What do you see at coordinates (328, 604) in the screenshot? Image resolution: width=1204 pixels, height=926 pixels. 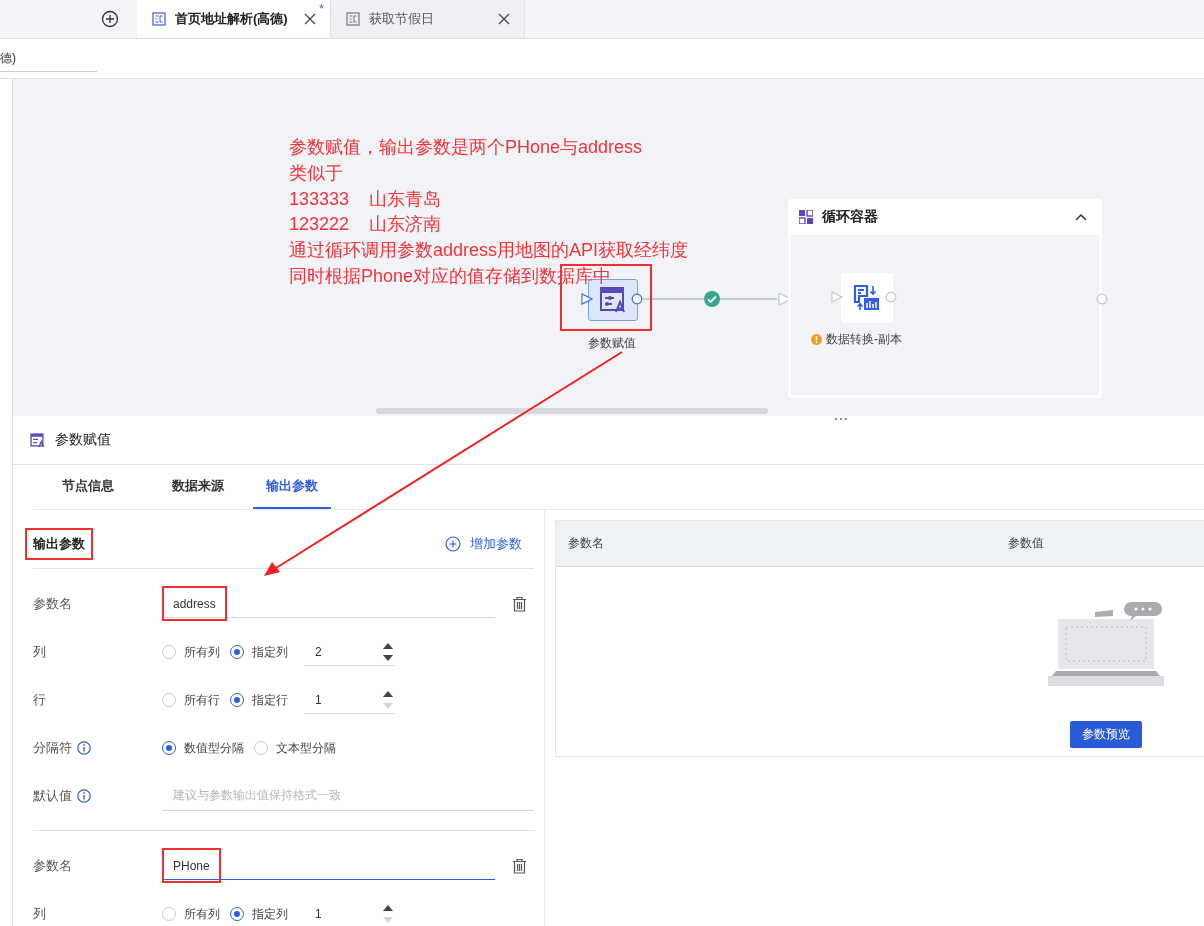 I see `parameter-name-field: address` at bounding box center [328, 604].